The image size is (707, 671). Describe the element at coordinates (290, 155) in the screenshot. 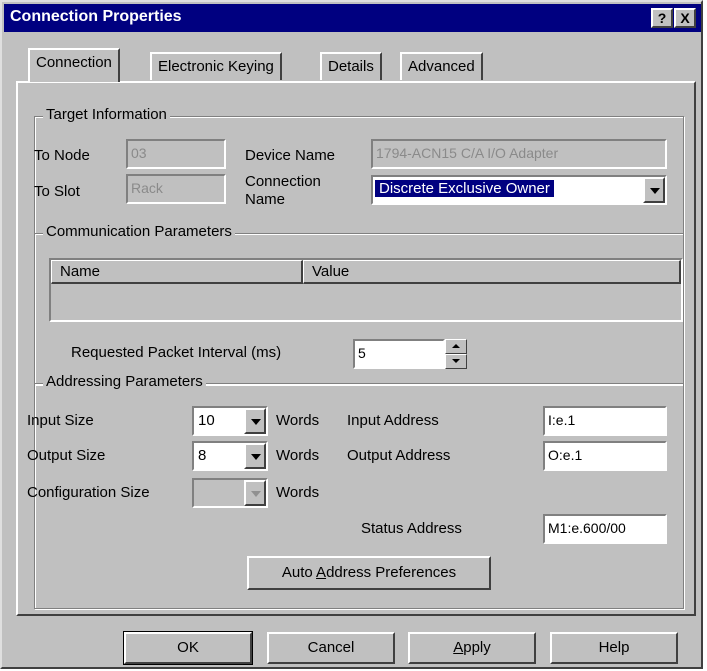

I see `device-name-label: Device Name` at that location.